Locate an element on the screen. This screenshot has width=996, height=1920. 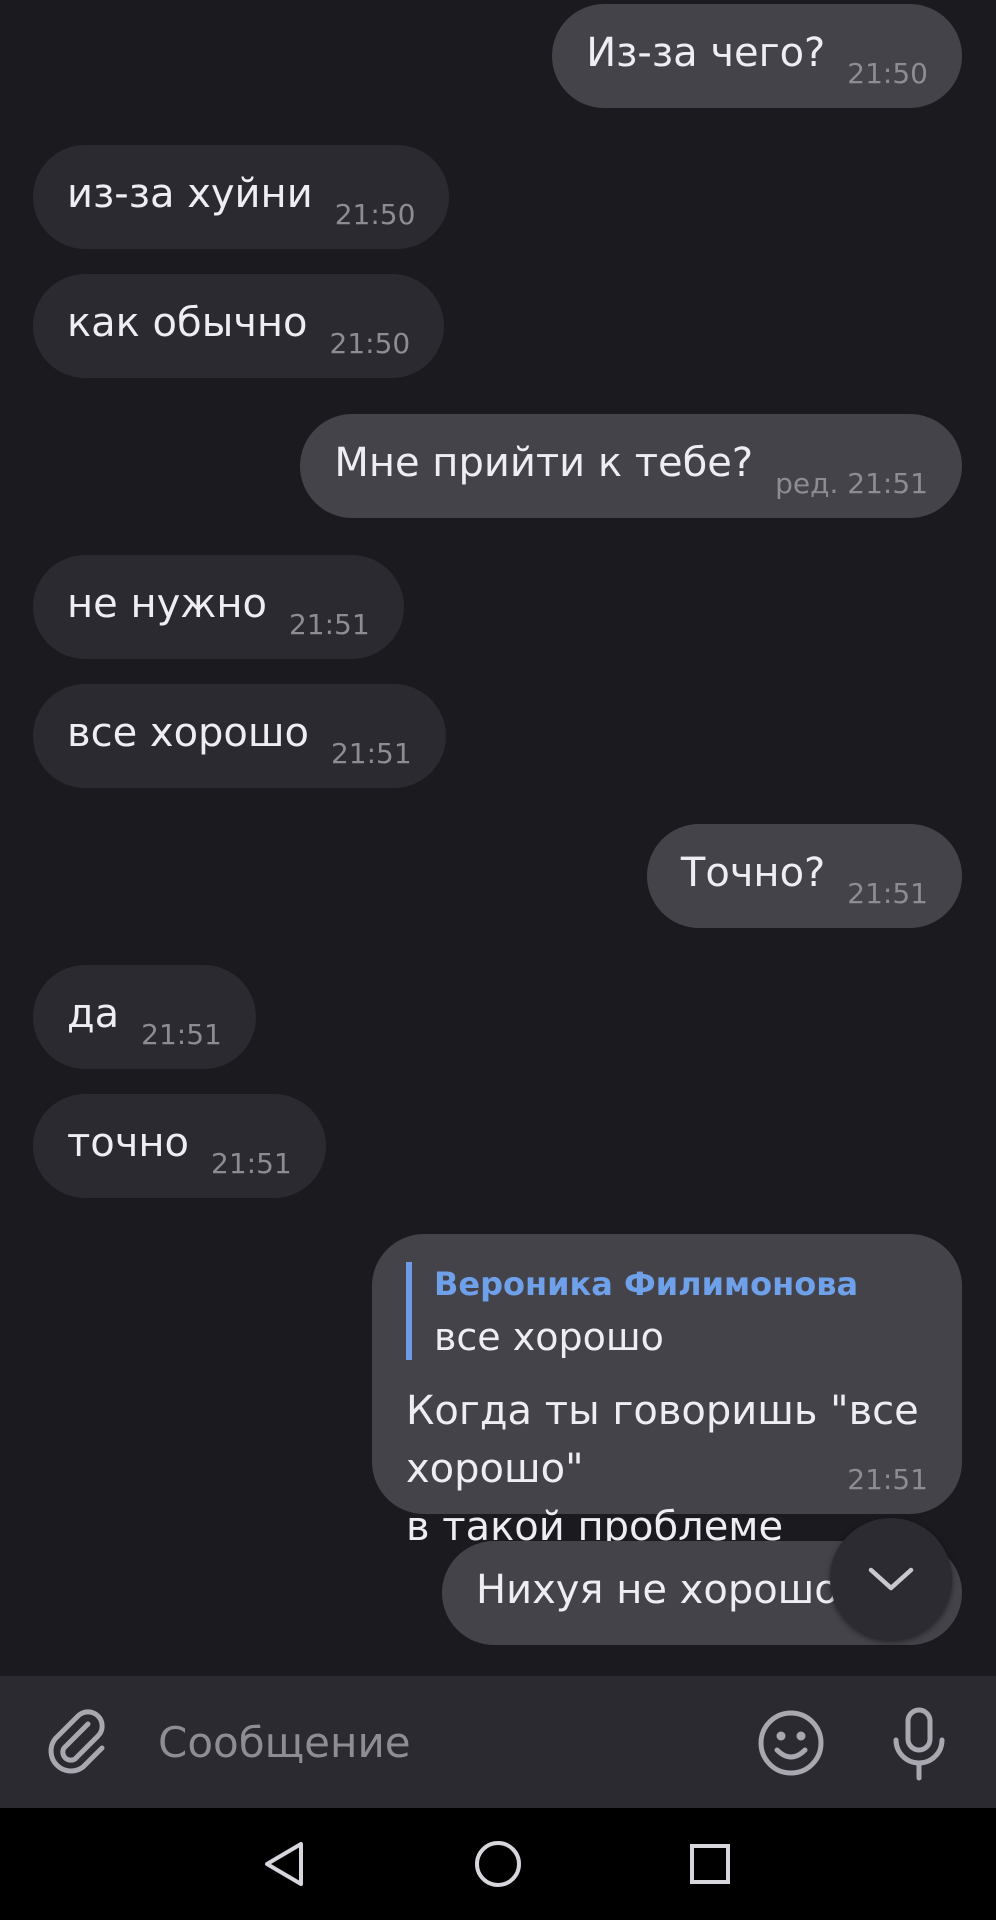
triangle-back-icon is located at coordinates (284, 1864).